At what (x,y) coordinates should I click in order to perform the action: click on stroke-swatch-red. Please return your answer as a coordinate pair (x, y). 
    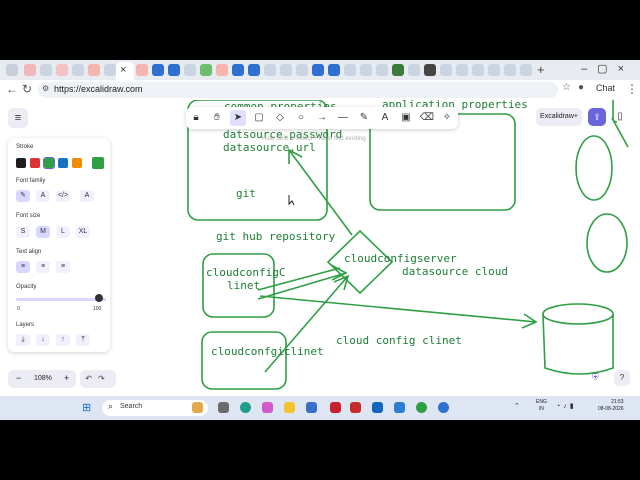
    Looking at the image, I should click on (35, 163).